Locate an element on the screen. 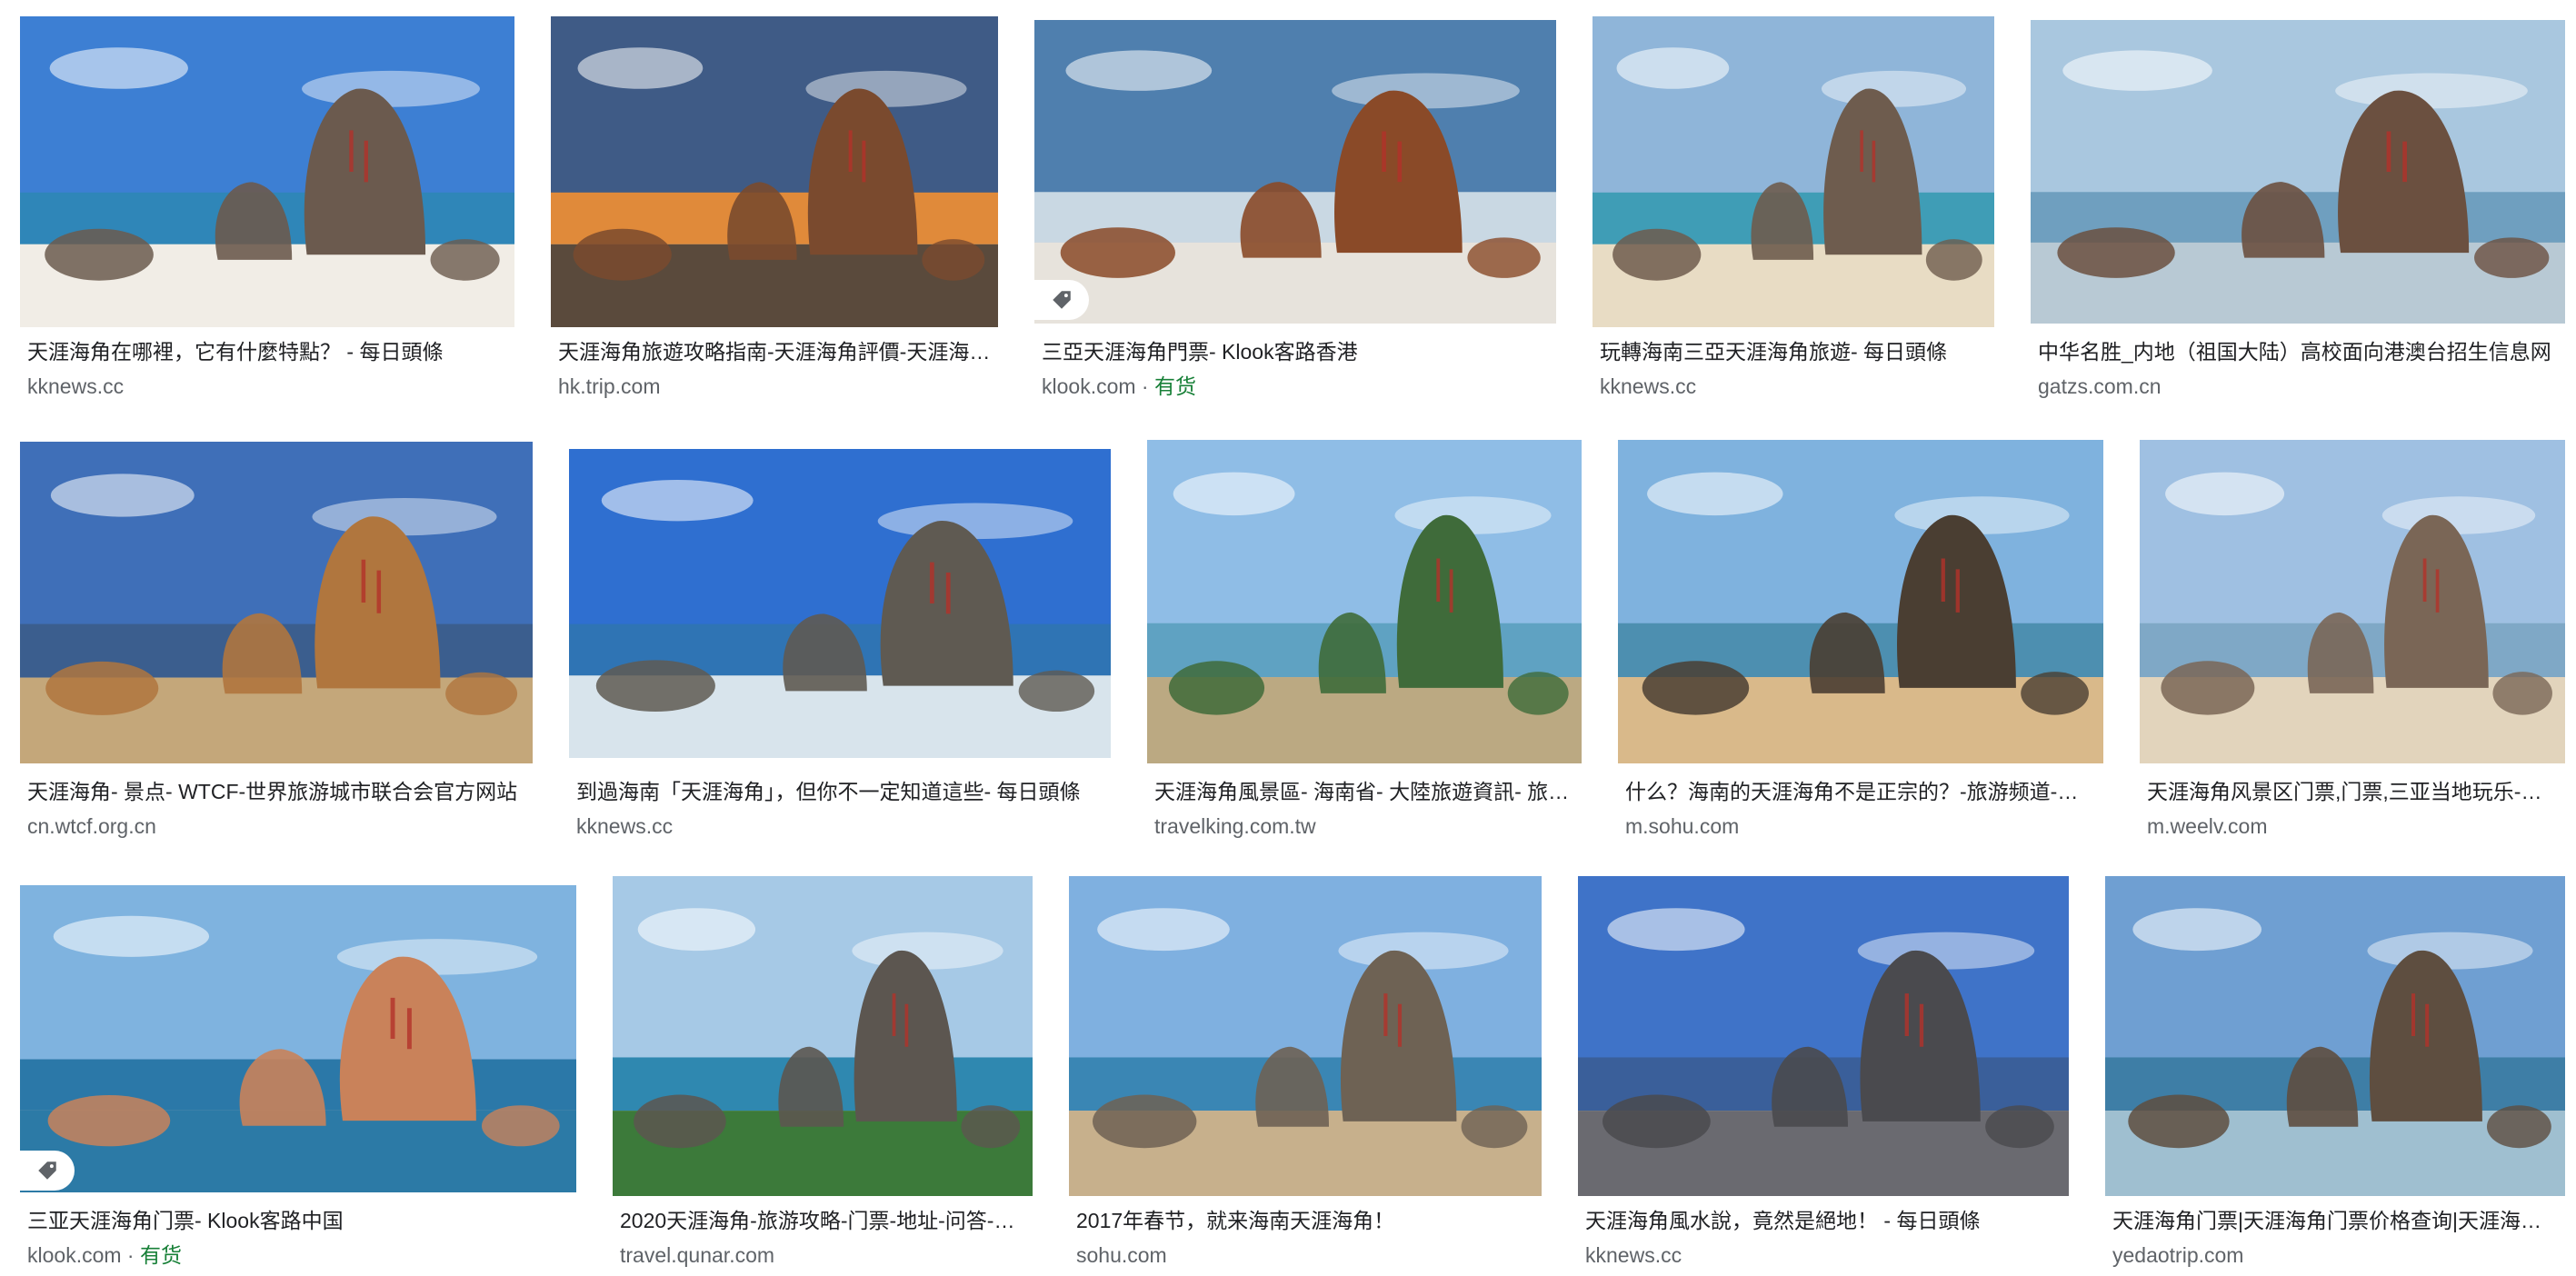 The image size is (2576, 1276). result-card: 中华名胜_内地（祖国大陆）高校面向港澳台招生信息网 gatzs.com.cn is located at coordinates (2298, 218).